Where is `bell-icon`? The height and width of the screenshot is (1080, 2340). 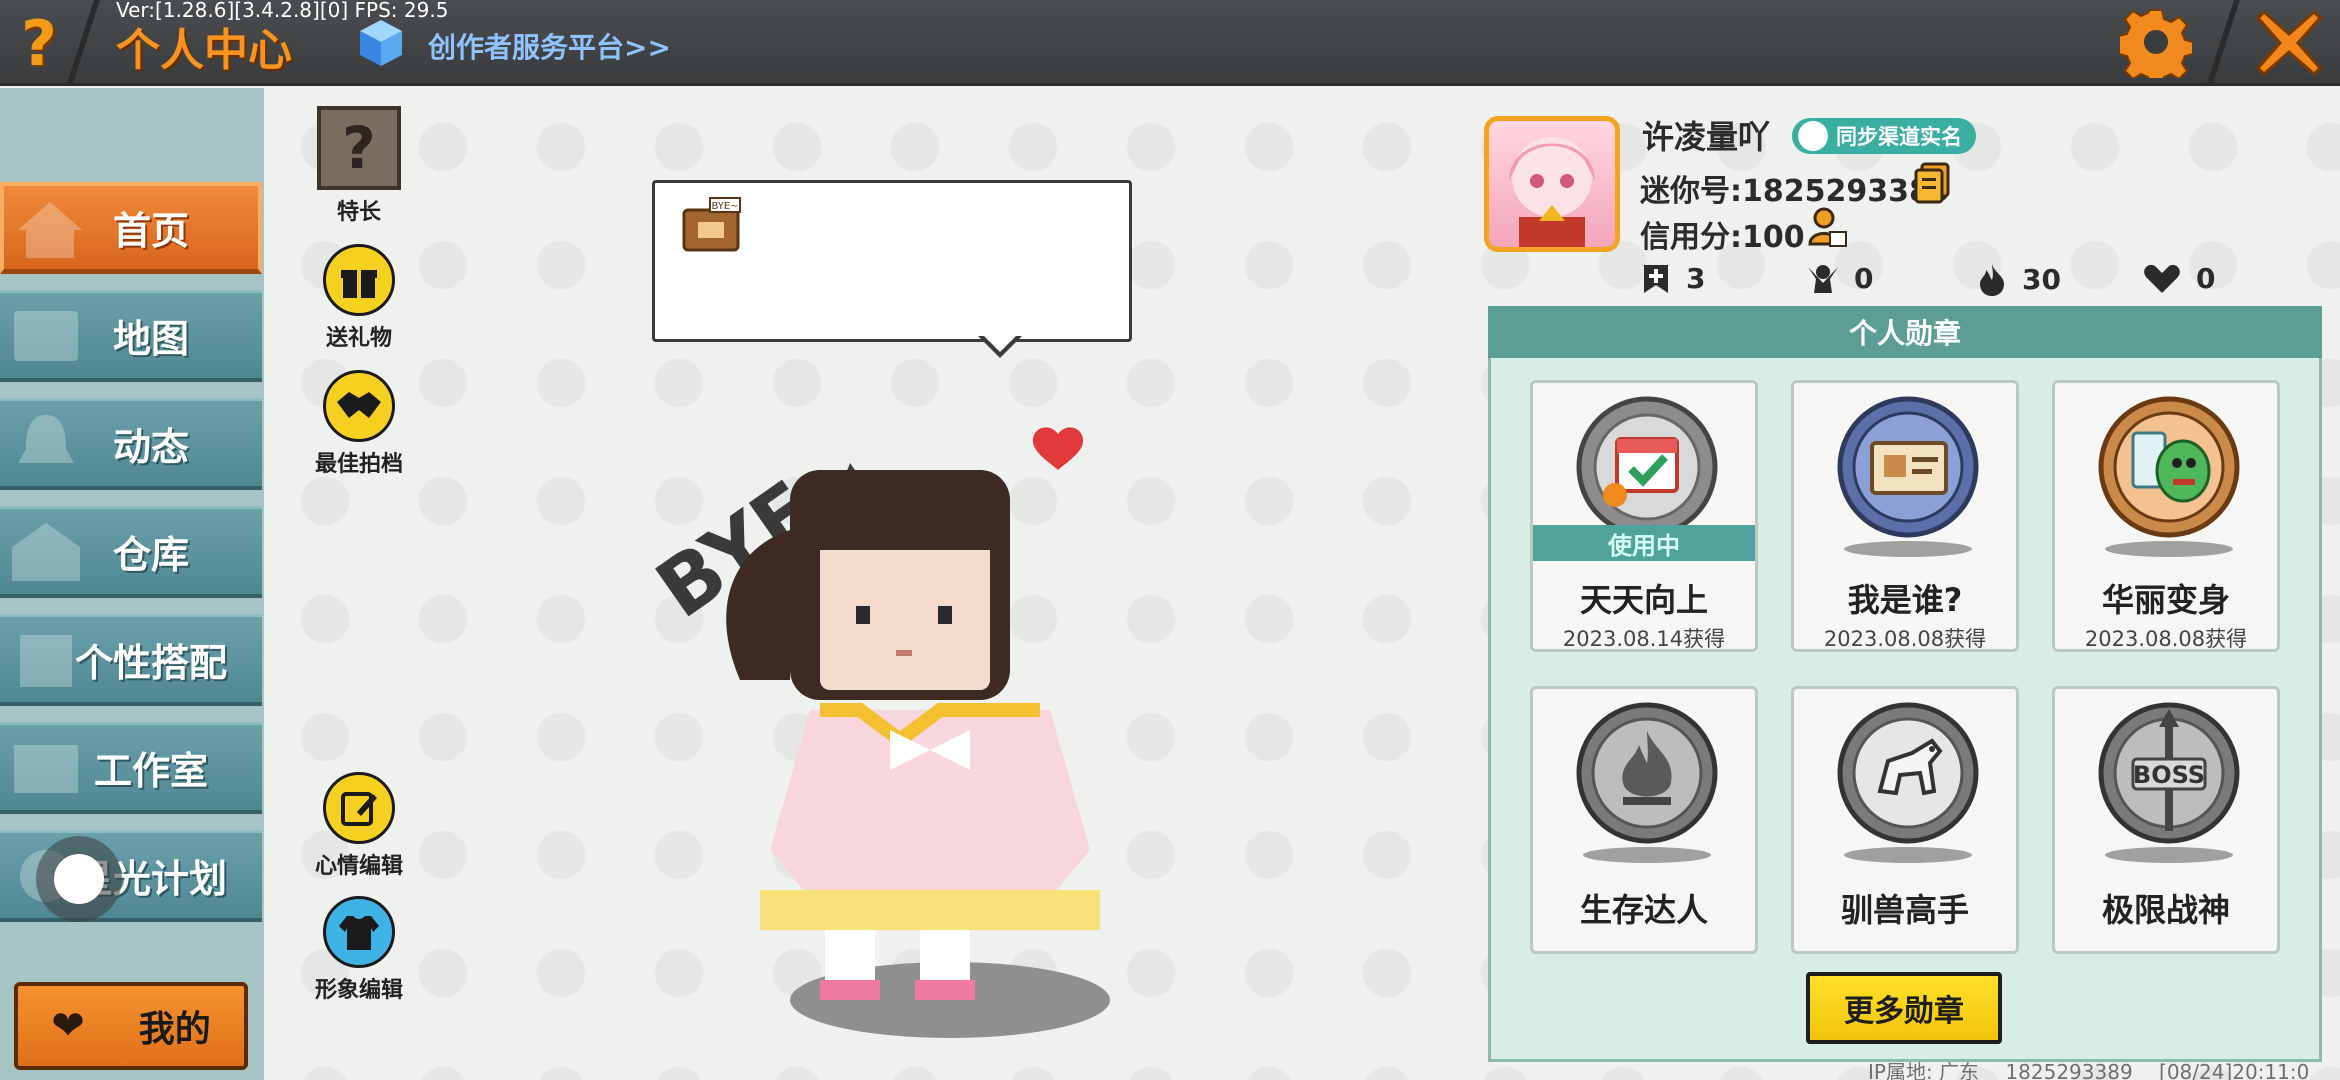
bell-icon is located at coordinates (46, 439).